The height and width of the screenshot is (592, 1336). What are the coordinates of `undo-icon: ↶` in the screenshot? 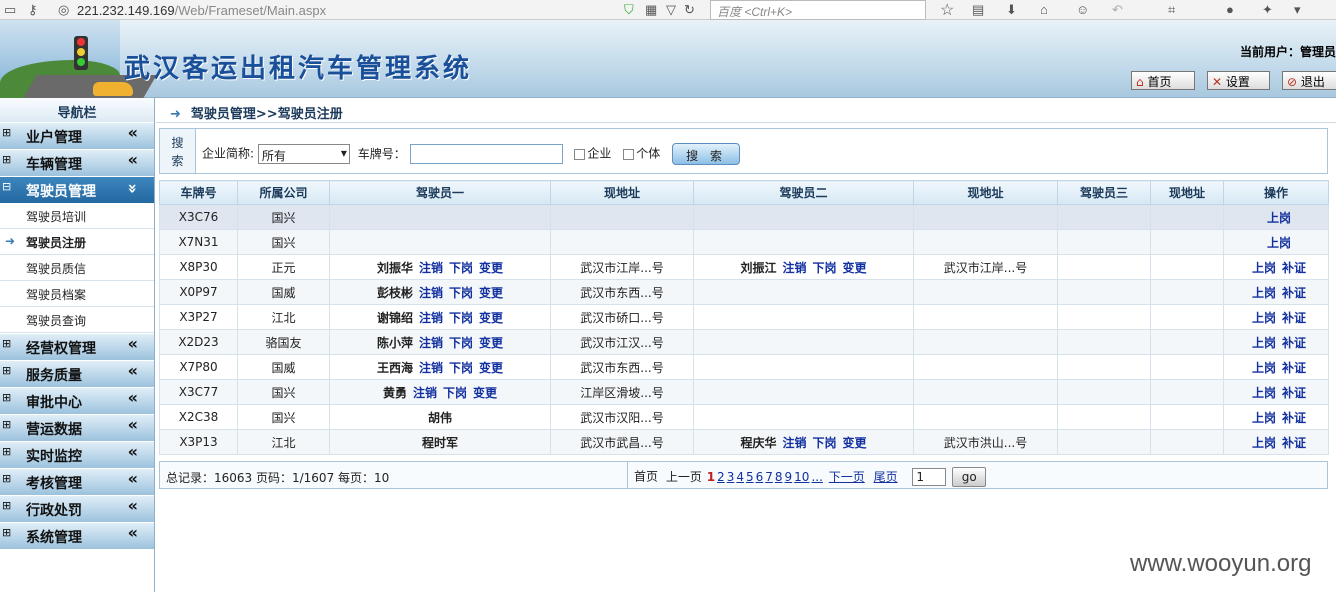 It's located at (1117, 10).